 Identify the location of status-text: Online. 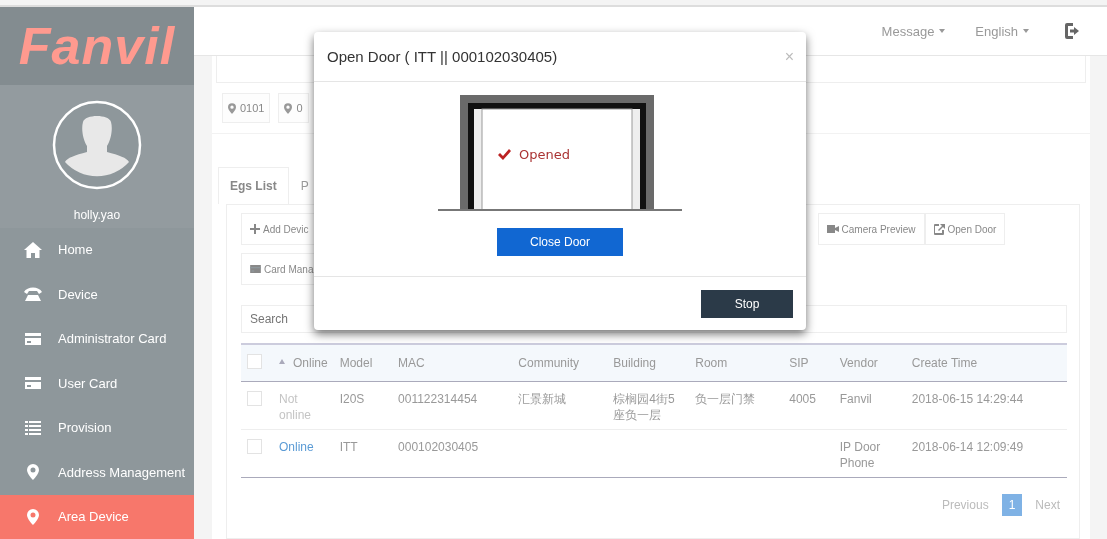
(296, 447).